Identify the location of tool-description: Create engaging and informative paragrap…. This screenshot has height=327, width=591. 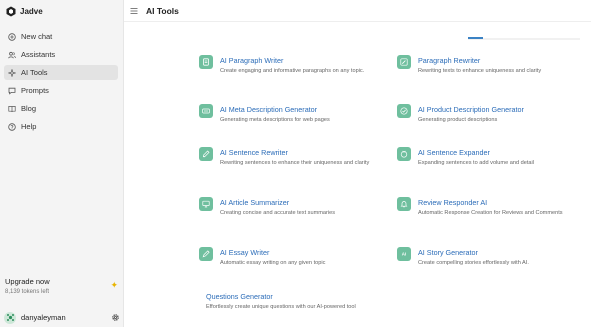
(292, 71).